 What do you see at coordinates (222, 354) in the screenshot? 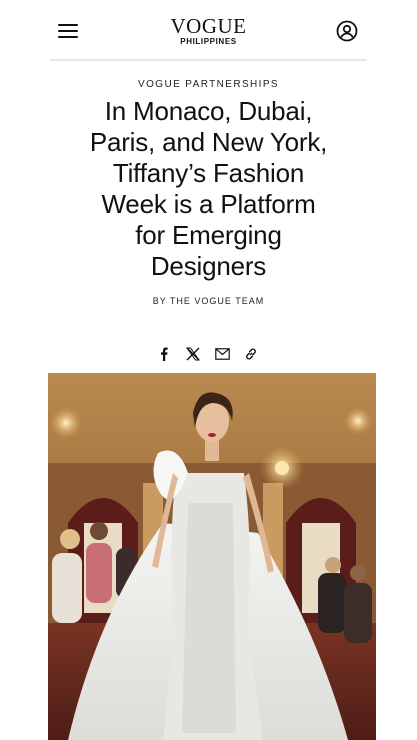
I see `email-icon` at bounding box center [222, 354].